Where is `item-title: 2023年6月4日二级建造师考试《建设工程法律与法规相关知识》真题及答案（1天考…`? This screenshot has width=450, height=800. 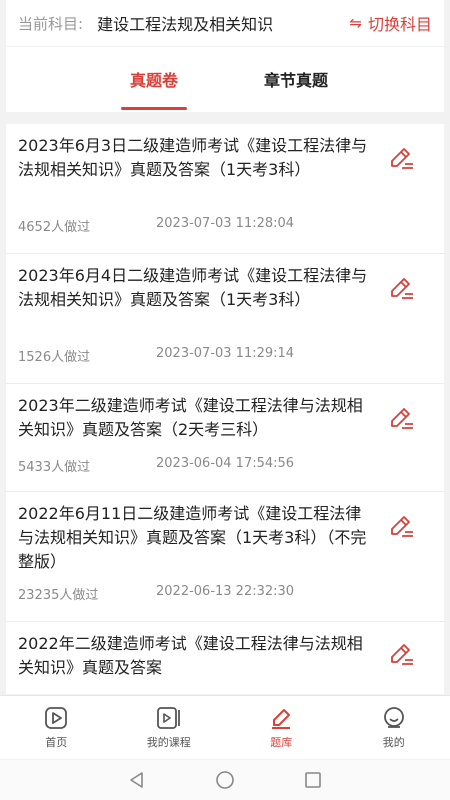
item-title: 2023年6月4日二级建造师考试《建设工程法律与法规相关知识》真题及答案（1天考… is located at coordinates (193, 287).